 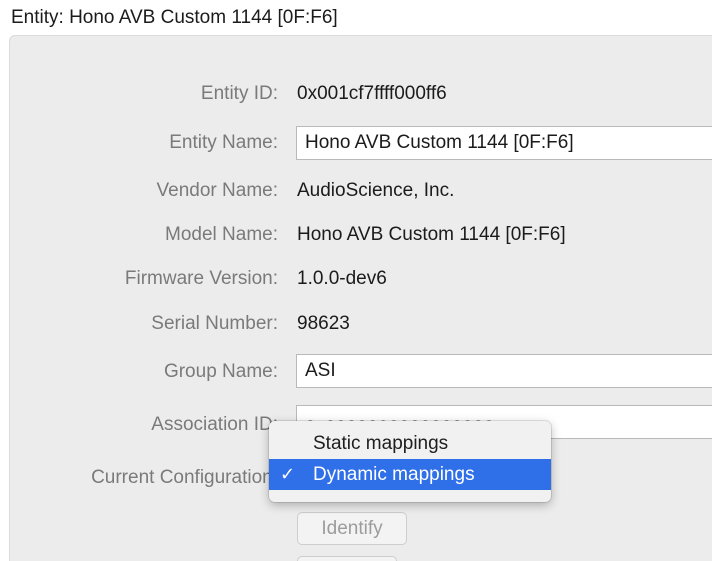 I want to click on menu-item-label: Static mappings, so click(x=381, y=443).